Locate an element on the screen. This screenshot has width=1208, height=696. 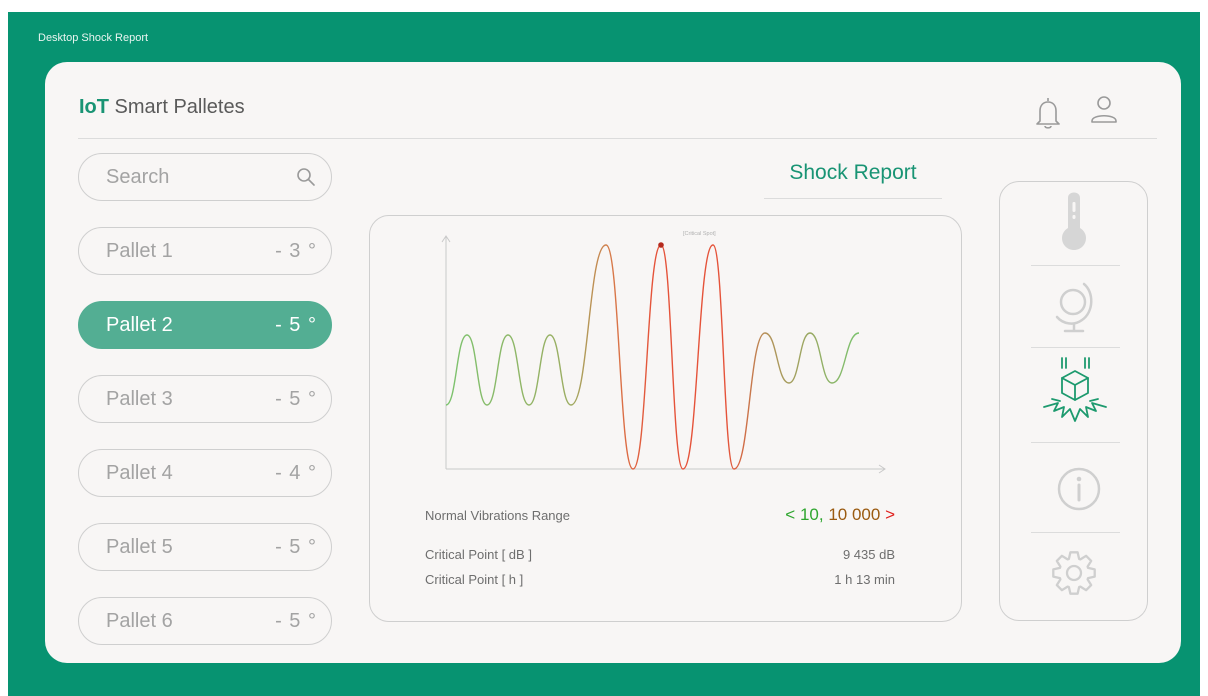
range-value: < 10, 10 000 > is located at coordinates (840, 515).